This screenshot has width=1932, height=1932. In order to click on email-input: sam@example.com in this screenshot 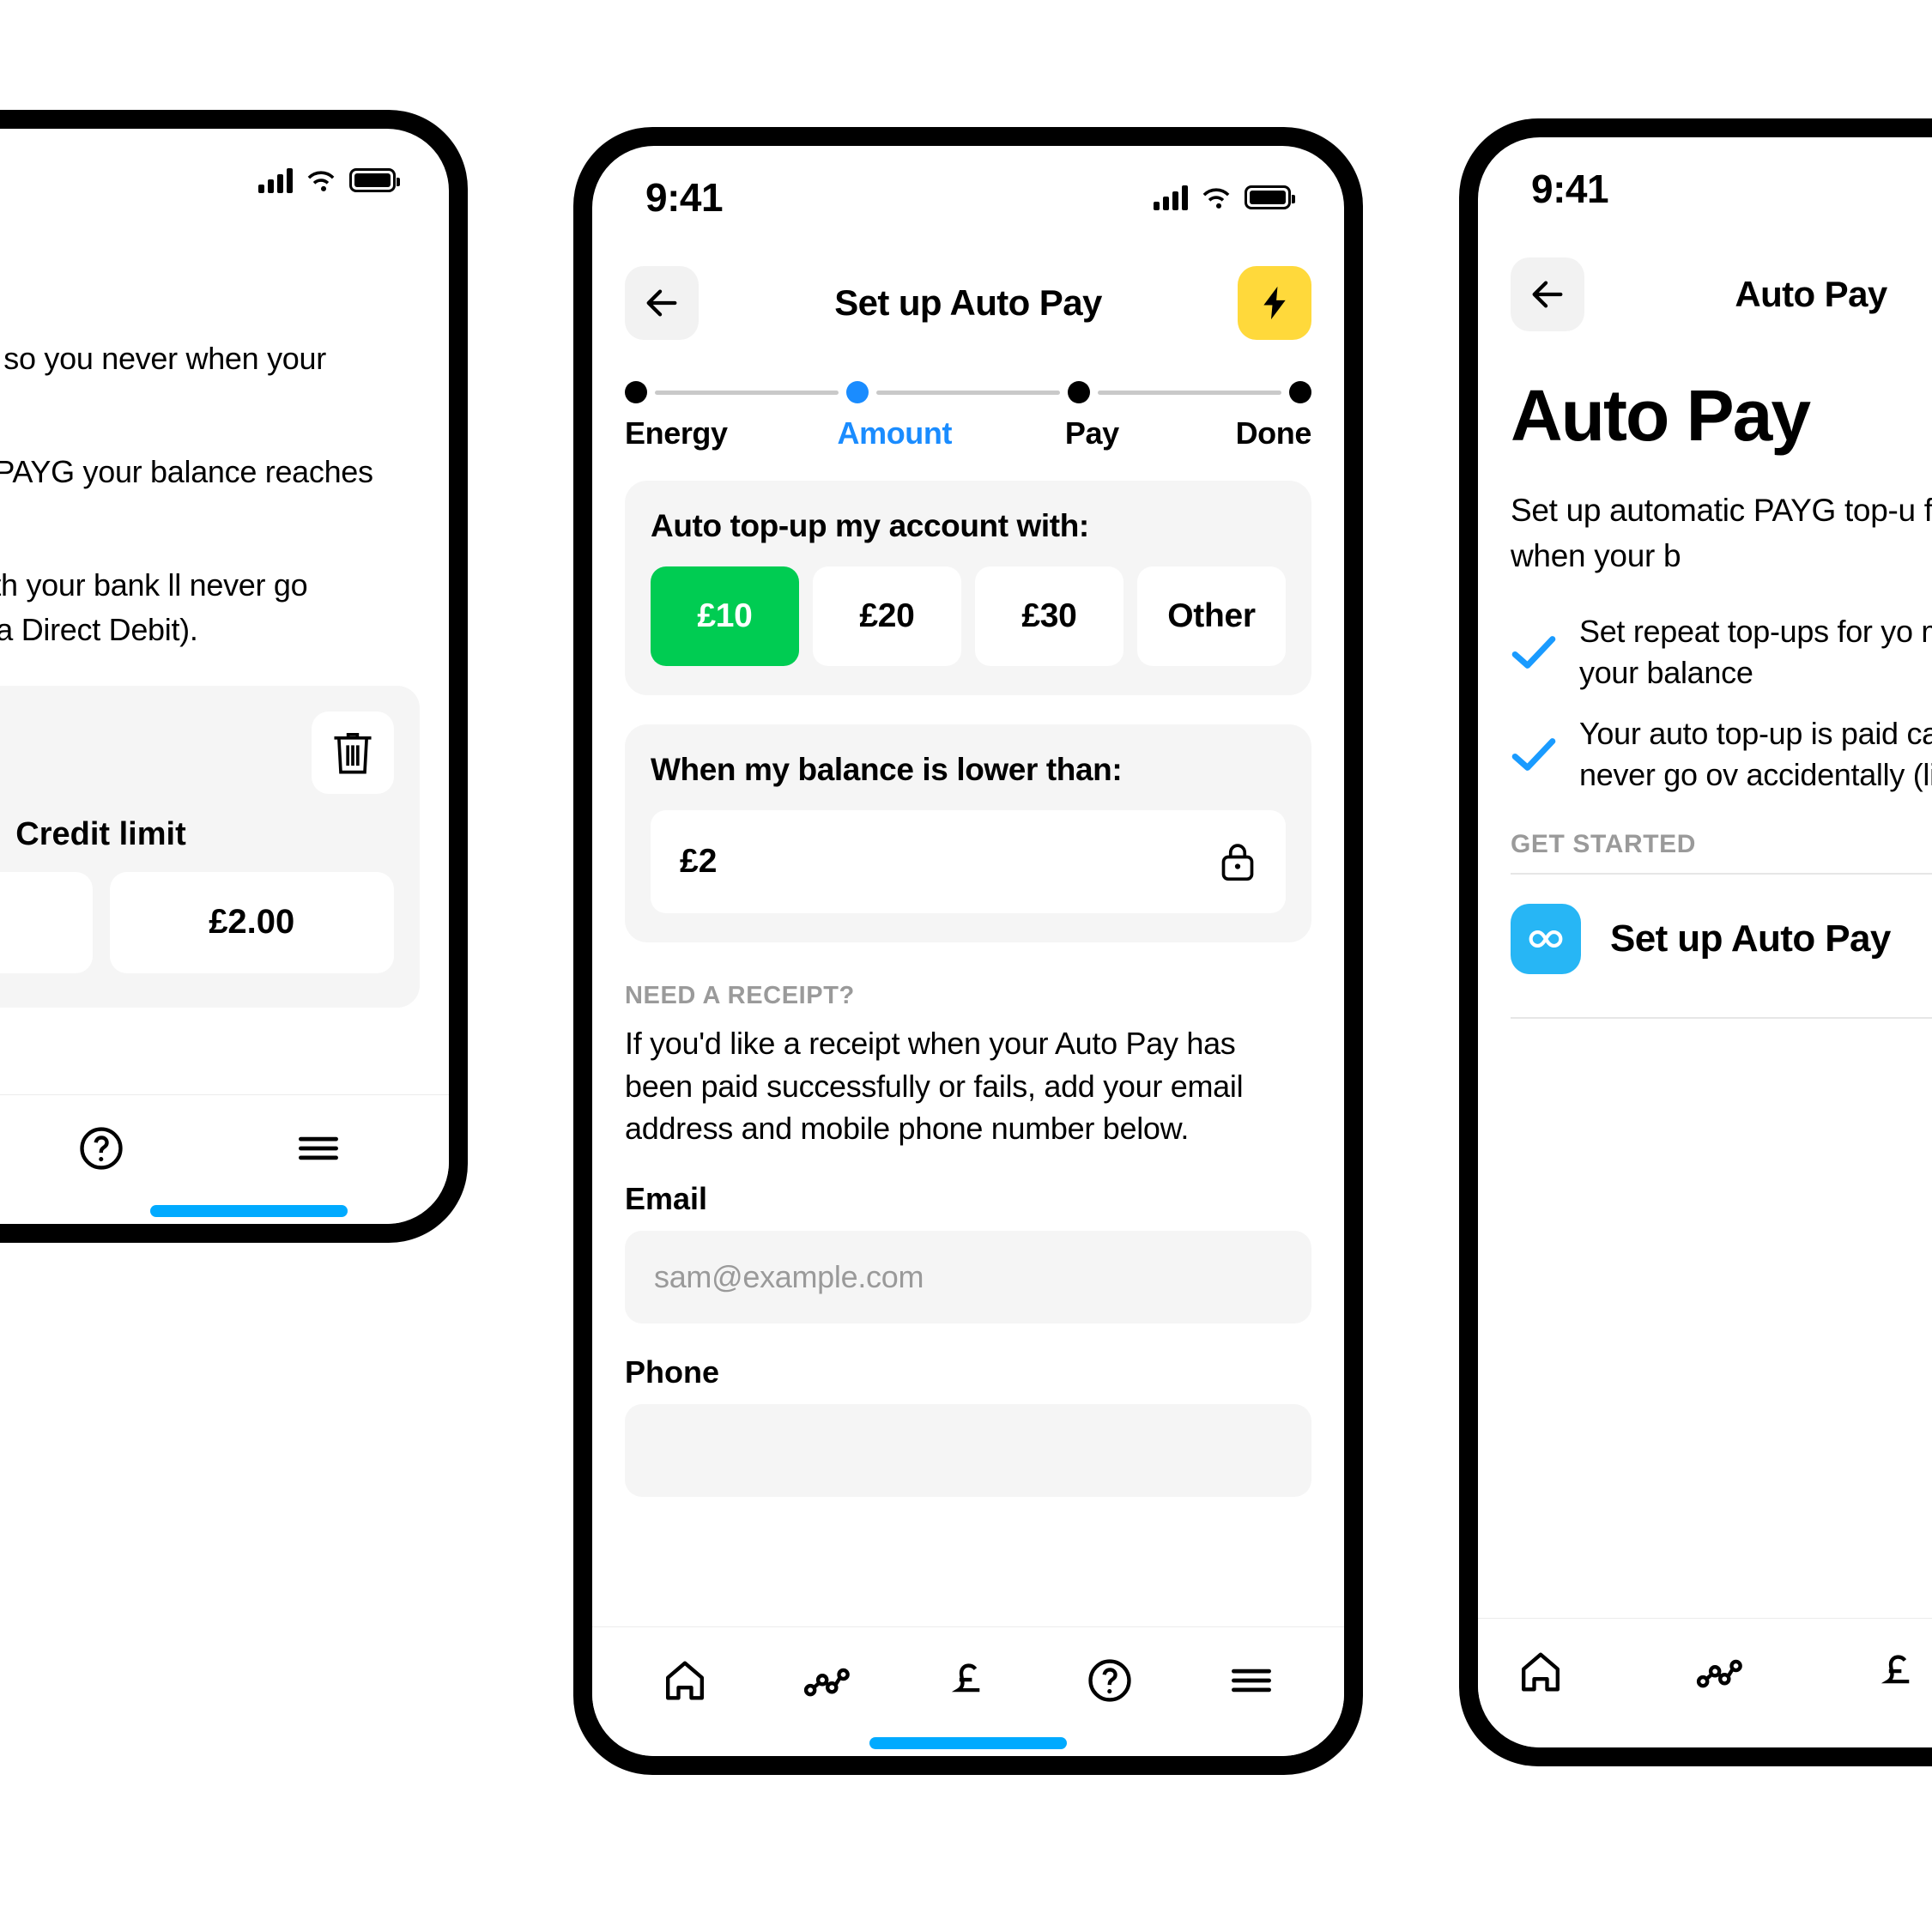, I will do `click(968, 1278)`.